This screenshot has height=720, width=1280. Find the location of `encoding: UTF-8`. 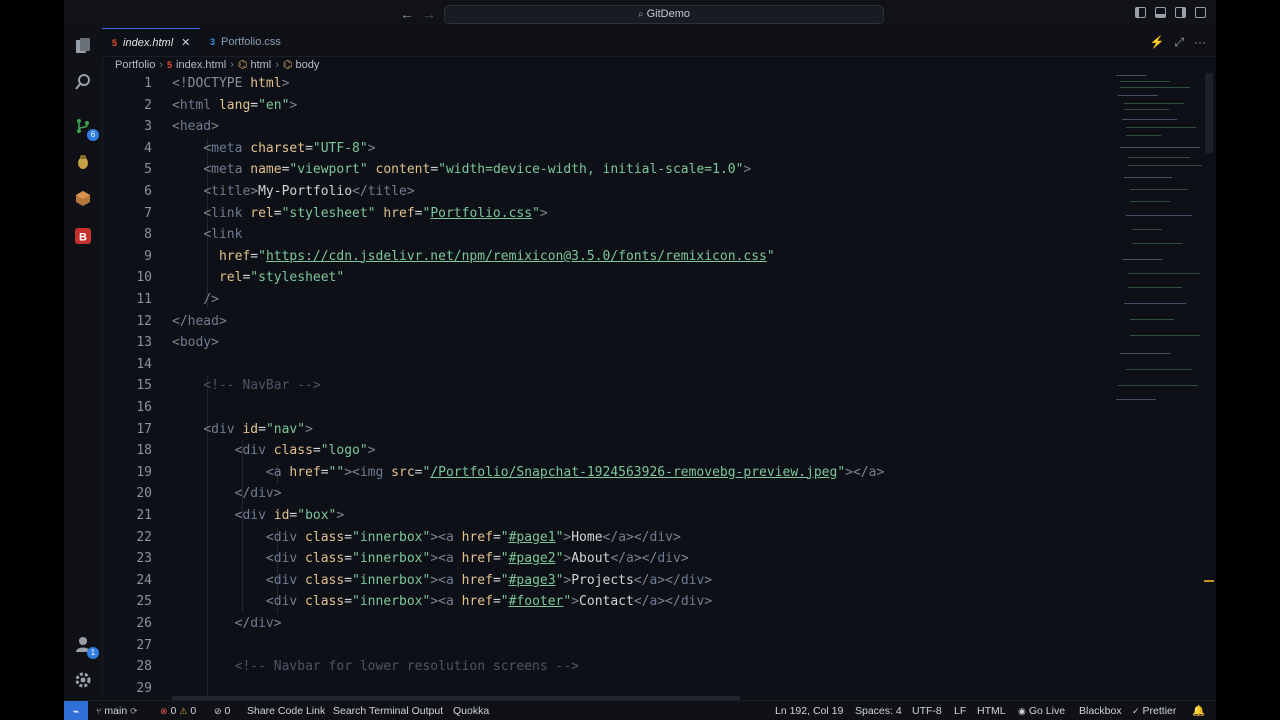

encoding: UTF-8 is located at coordinates (927, 710).